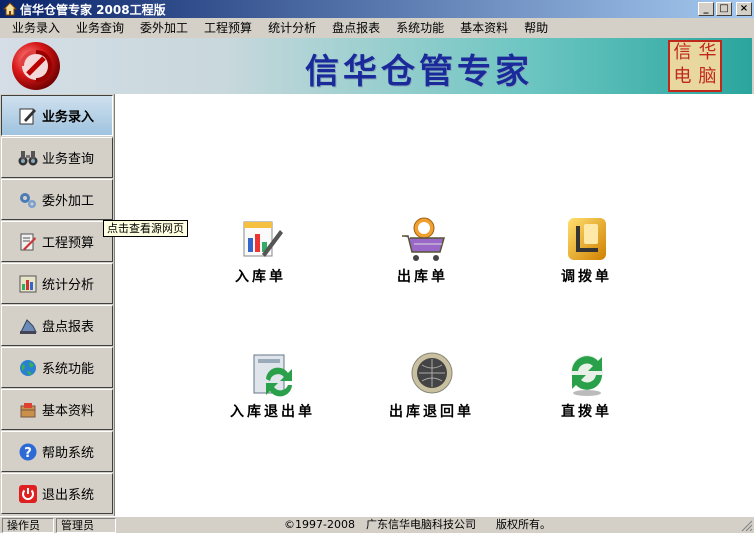 The width and height of the screenshot is (754, 533). I want to click on stock-in-icon, so click(263, 239).